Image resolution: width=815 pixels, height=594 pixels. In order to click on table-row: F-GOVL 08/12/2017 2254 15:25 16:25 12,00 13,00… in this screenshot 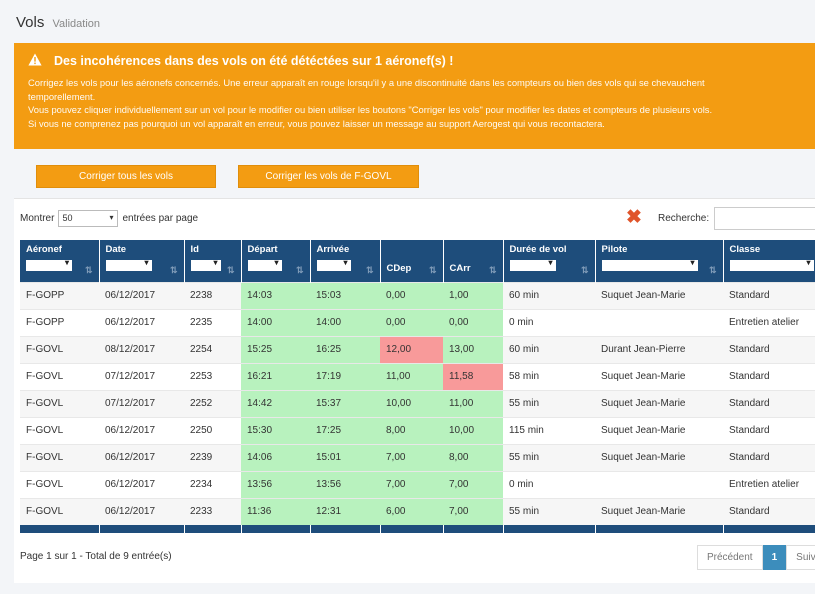, I will do `click(417, 349)`.